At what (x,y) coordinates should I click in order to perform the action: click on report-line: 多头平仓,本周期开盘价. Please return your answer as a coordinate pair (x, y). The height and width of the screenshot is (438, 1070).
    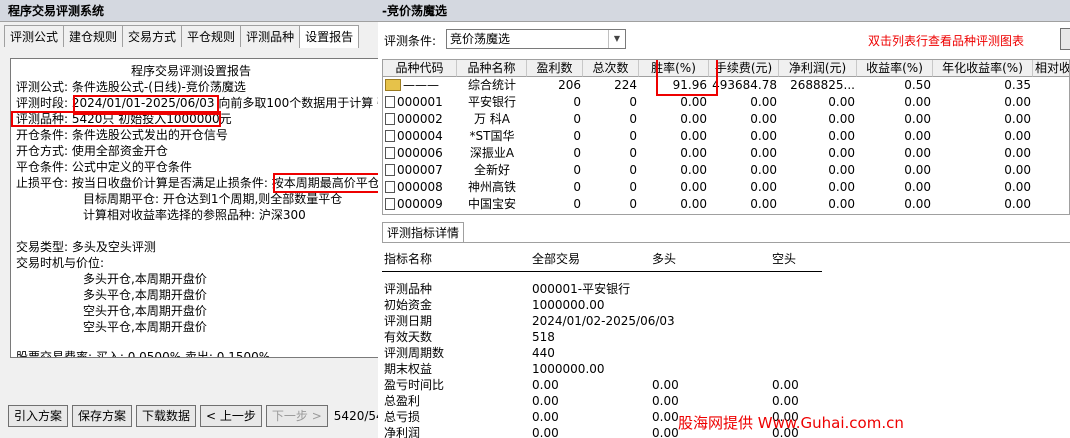
    Looking at the image, I should click on (145, 295).